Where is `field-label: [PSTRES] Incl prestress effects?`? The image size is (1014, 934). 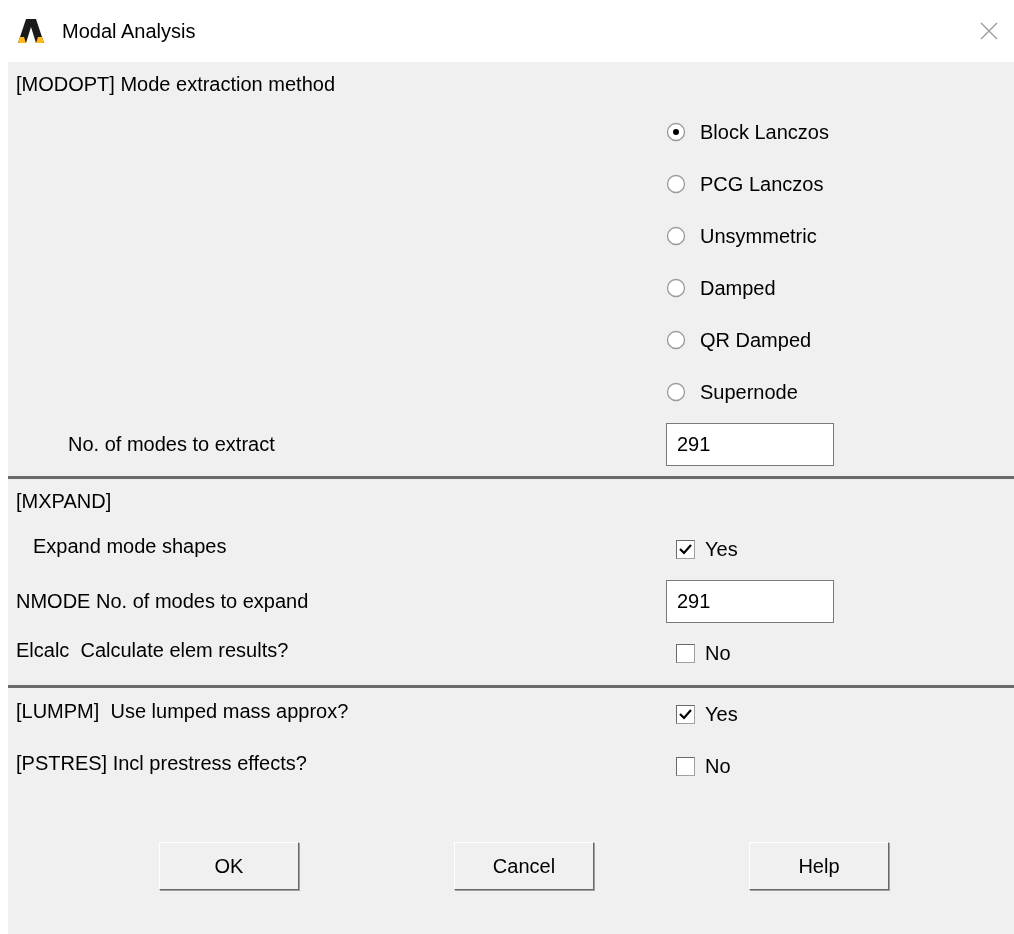 field-label: [PSTRES] Incl prestress effects? is located at coordinates (161, 763).